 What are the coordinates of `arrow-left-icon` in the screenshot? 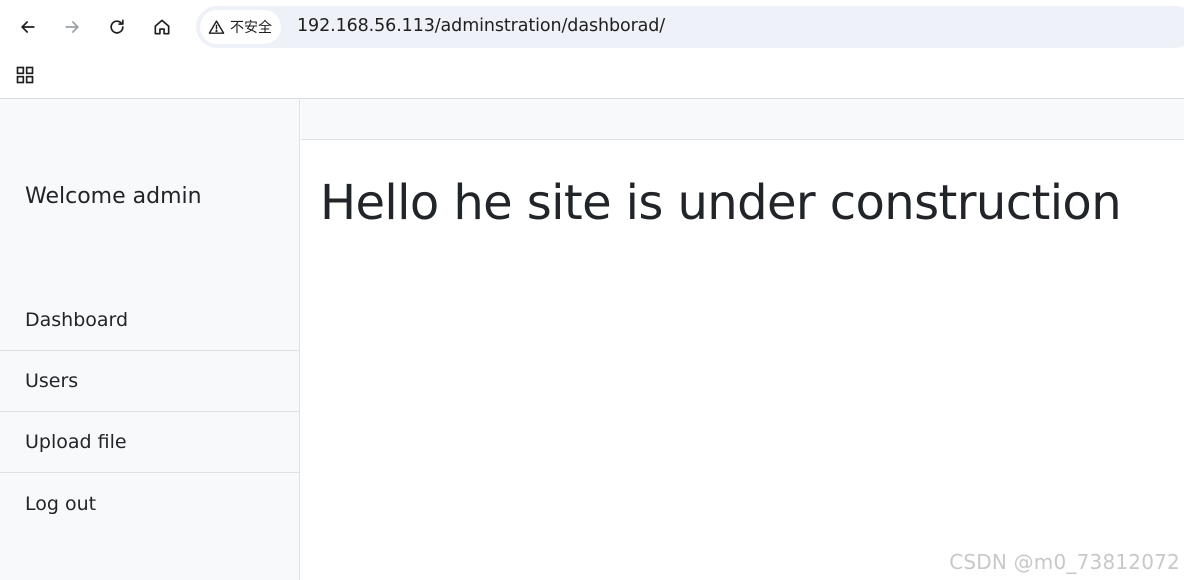 It's located at (28, 27).